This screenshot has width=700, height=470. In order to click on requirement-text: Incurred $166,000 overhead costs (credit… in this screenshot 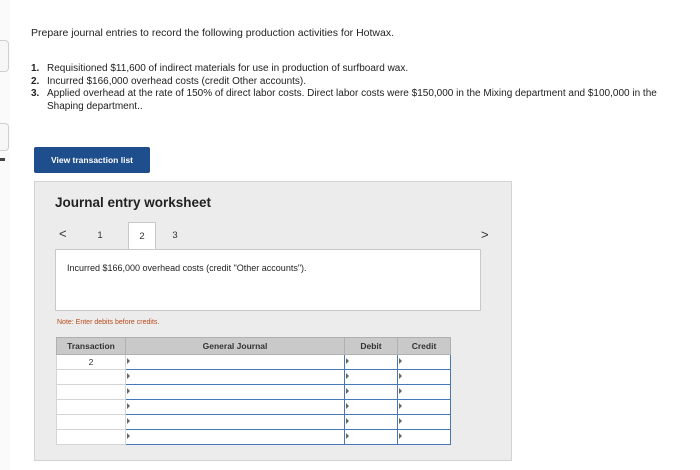, I will do `click(177, 81)`.